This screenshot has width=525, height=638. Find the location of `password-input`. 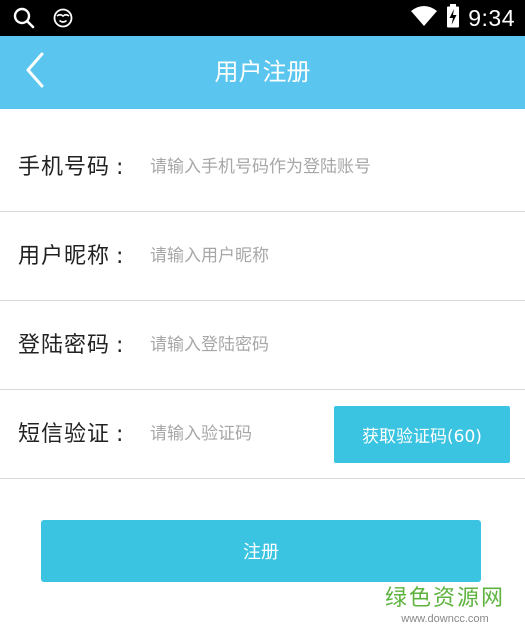

password-input is located at coordinates (300, 345).